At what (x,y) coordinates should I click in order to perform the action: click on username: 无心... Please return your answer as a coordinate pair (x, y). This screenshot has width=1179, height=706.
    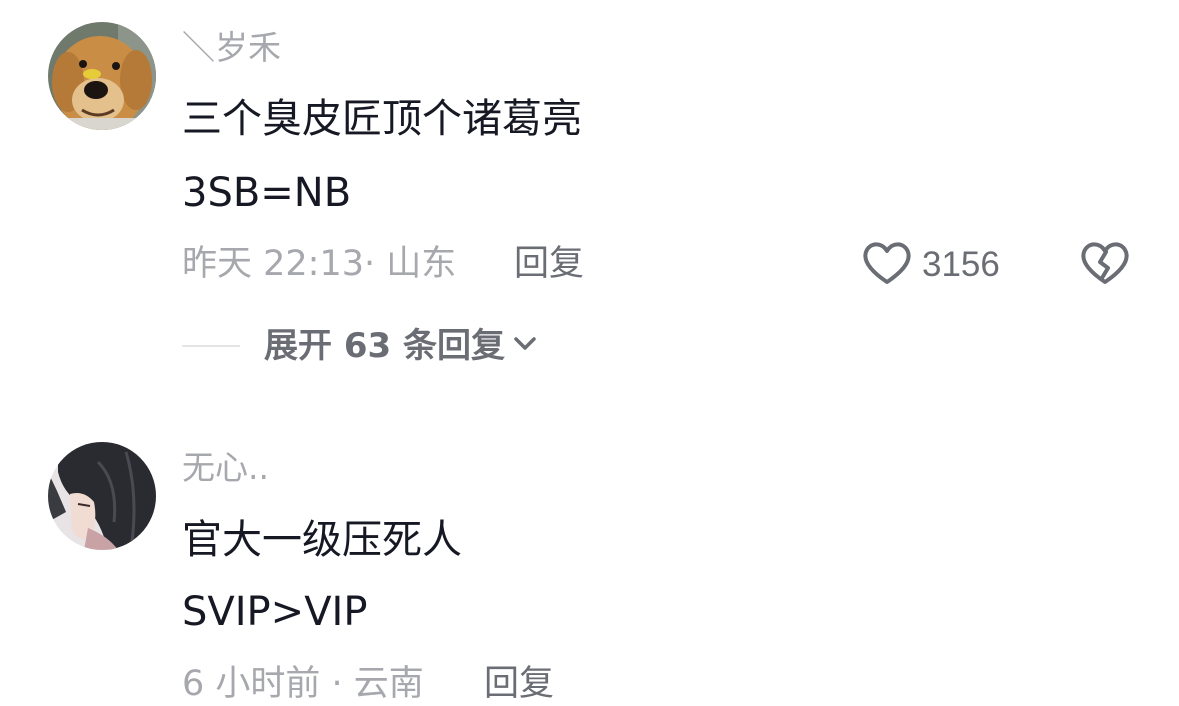
    Looking at the image, I should click on (225, 468).